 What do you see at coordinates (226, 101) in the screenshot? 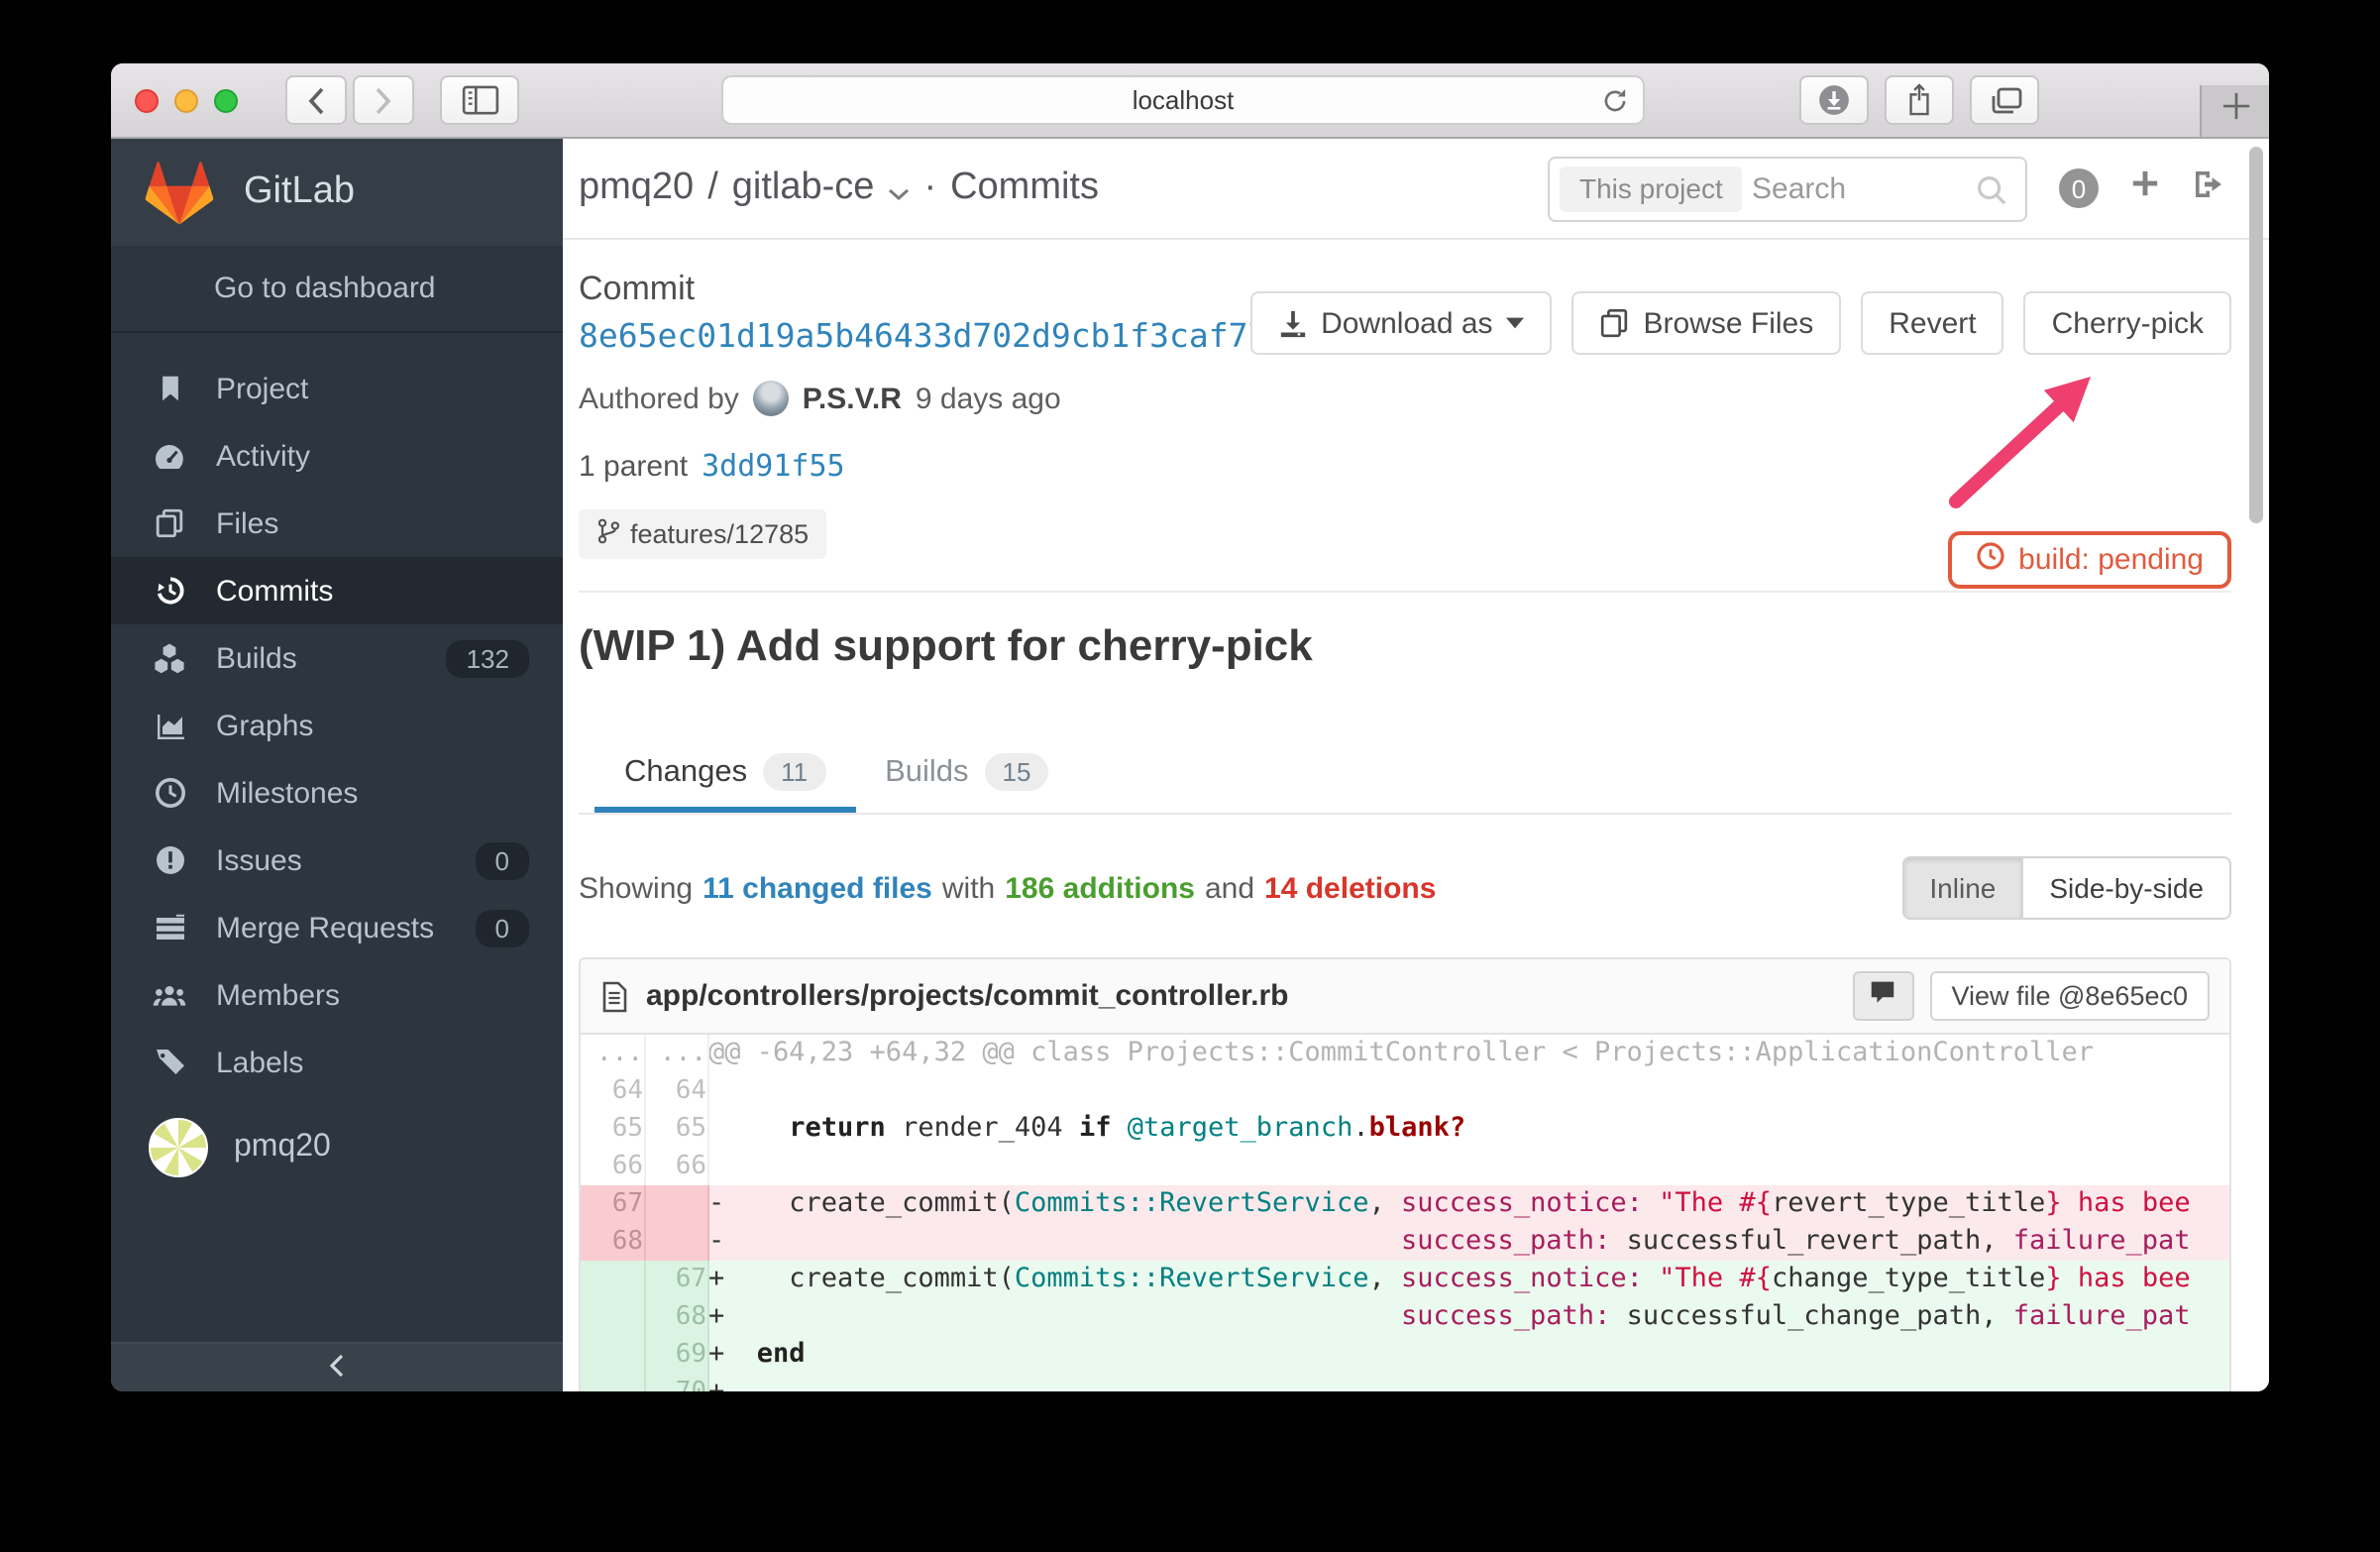
I see `zoom-window-button` at bounding box center [226, 101].